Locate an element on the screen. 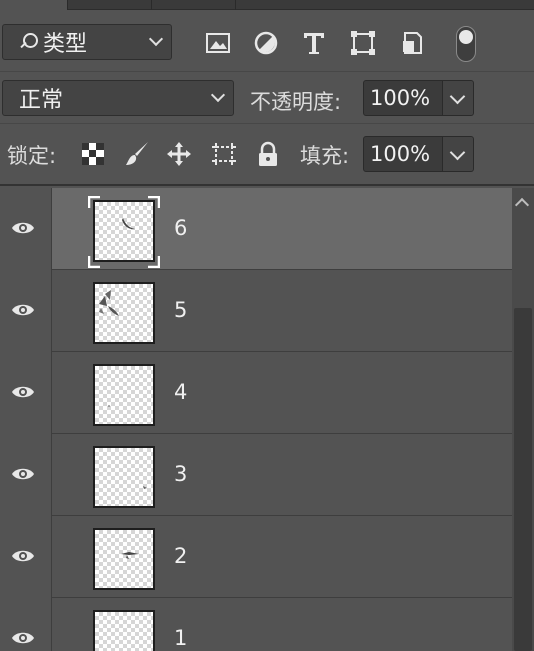  layer-filter-bar: 类型 is located at coordinates (267, 41).